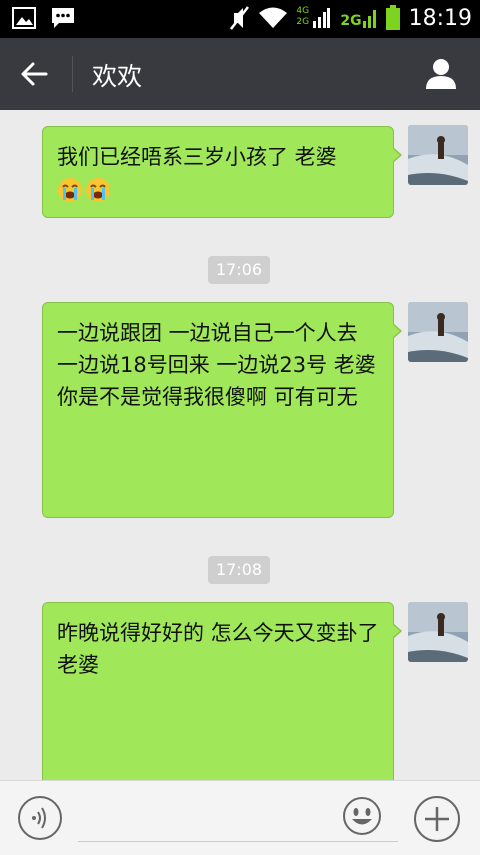  I want to click on back-arrow-icon, so click(34, 74).